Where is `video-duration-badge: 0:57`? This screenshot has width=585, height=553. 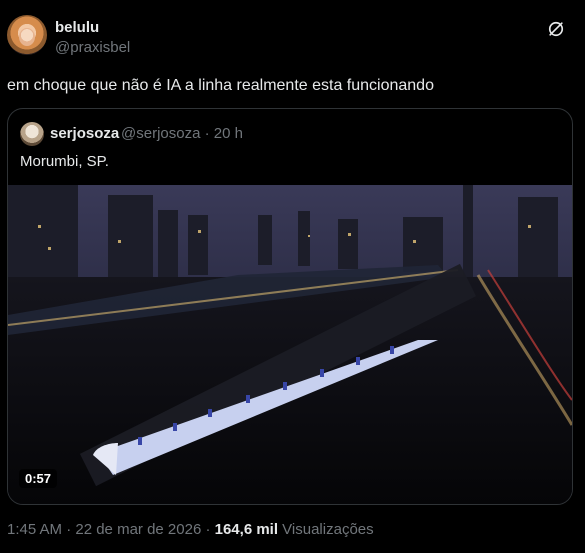 video-duration-badge: 0:57 is located at coordinates (38, 478).